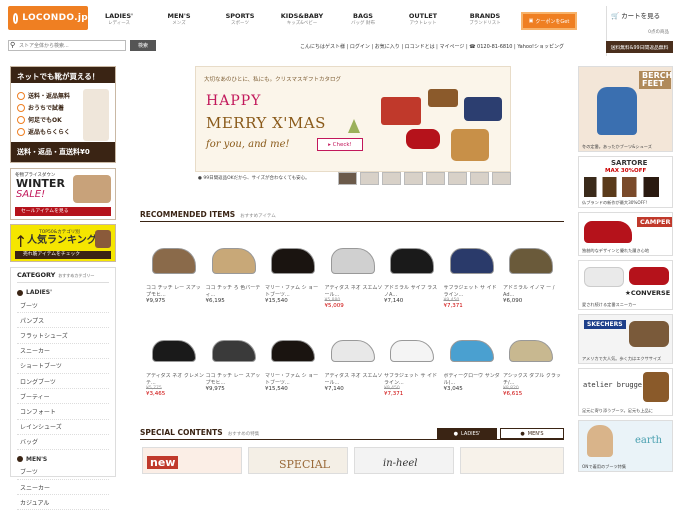 This screenshot has width=673, height=510. What do you see at coordinates (615, 202) in the screenshot?
I see `right-caption: 仏ブランドの新作が最大30%OFF!` at bounding box center [615, 202].